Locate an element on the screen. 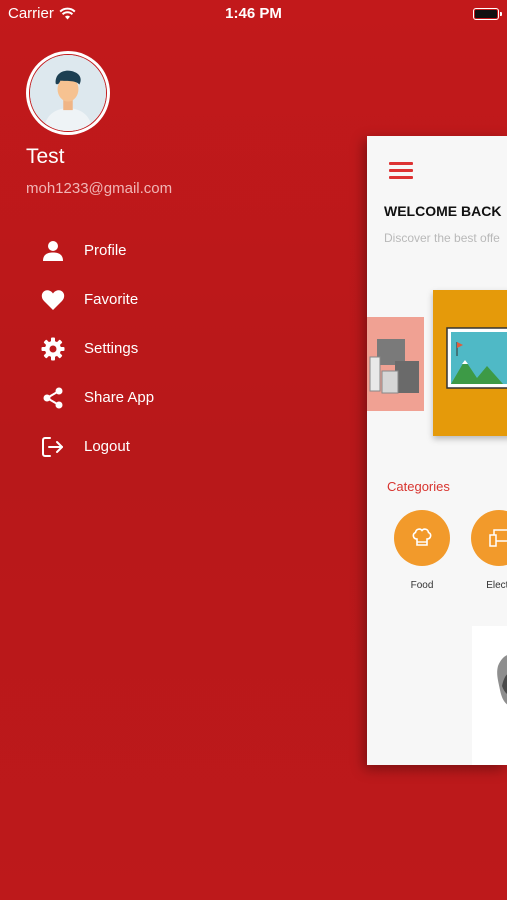 The width and height of the screenshot is (507, 900). menu-item-label: Share App is located at coordinates (119, 397).